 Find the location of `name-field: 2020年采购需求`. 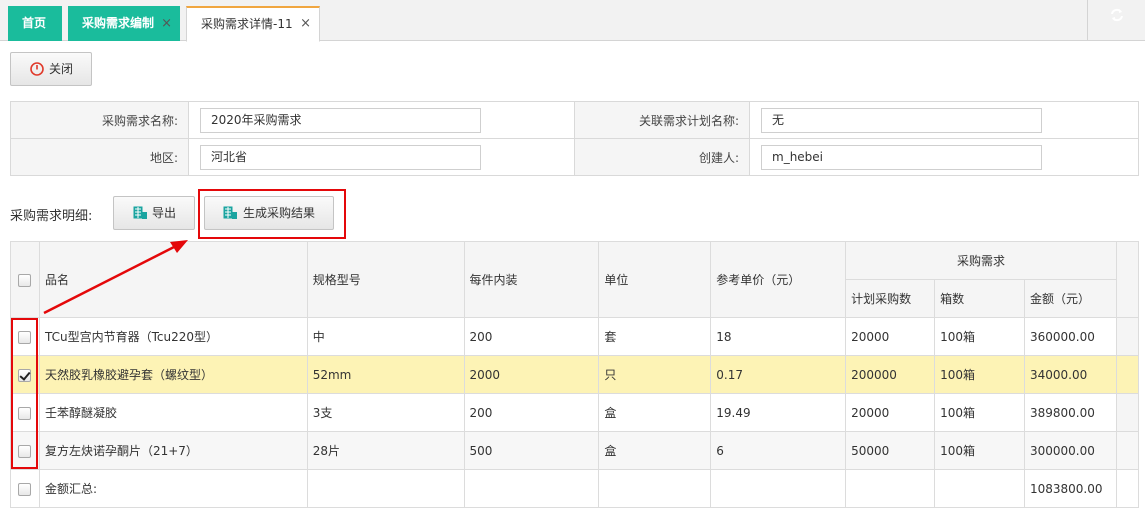

name-field: 2020年采购需求 is located at coordinates (340, 120).